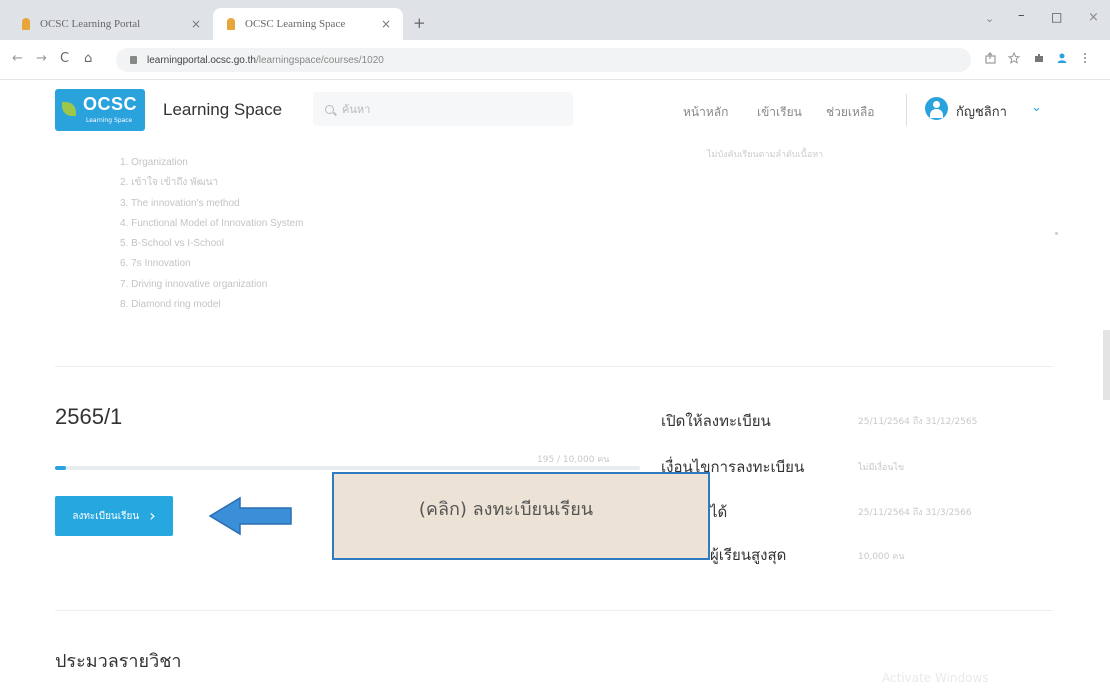 Image resolution: width=1110 pixels, height=688 pixels. Describe the element at coordinates (881, 468) in the screenshot. I see `meta-value-conditions: ไม่มีเงื่อนไข` at that location.